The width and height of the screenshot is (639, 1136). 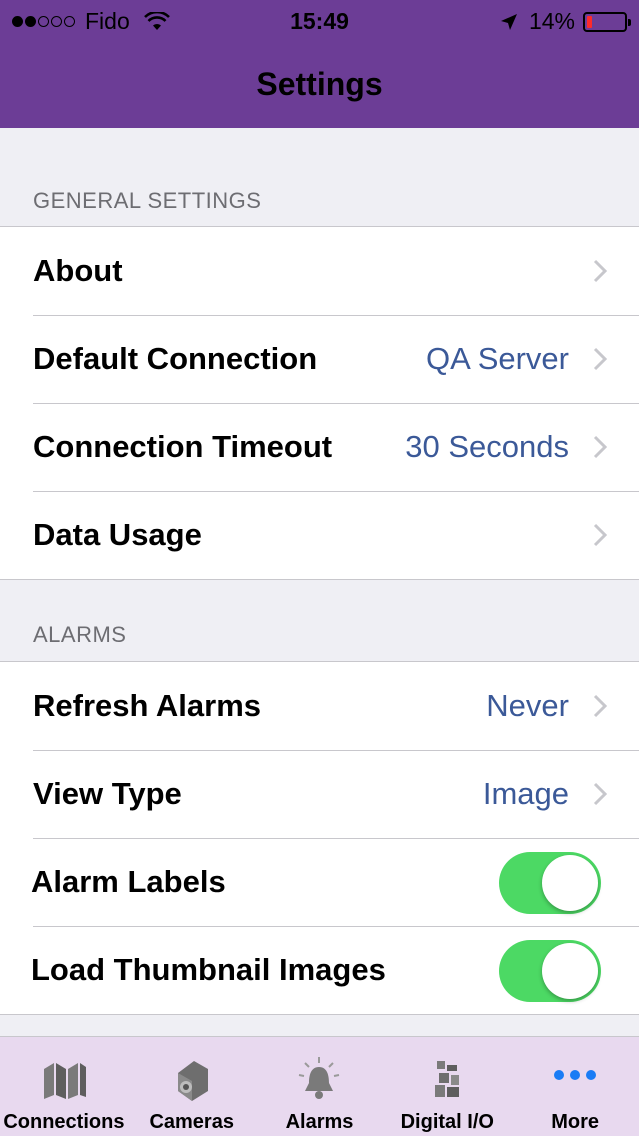 I want to click on row-view-type: View Type Image, so click(x=319, y=794).